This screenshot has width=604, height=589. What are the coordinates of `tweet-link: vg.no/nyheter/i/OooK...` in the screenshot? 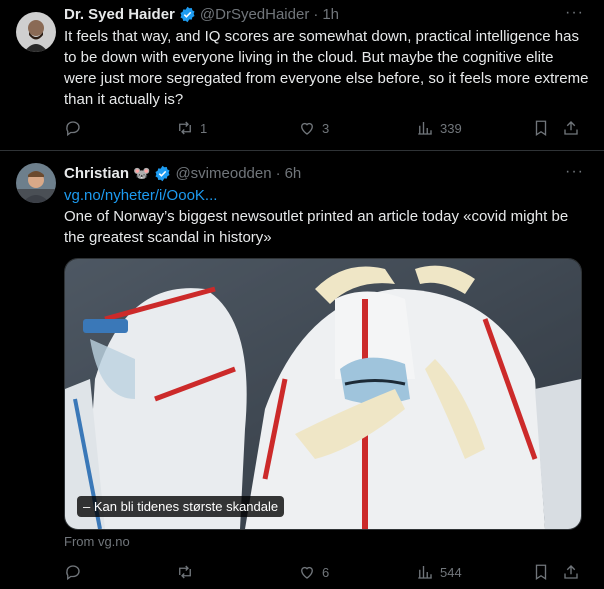 It's located at (326, 195).